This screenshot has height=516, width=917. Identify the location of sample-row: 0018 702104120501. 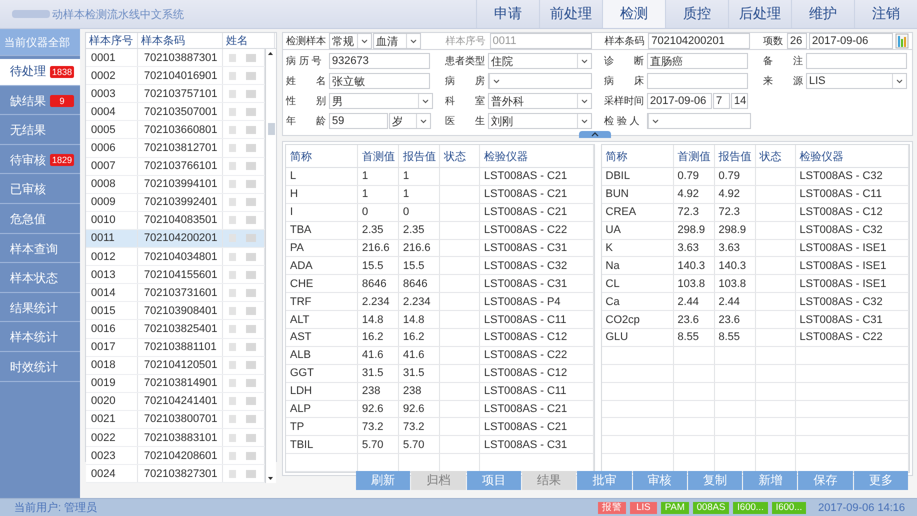
(175, 365).